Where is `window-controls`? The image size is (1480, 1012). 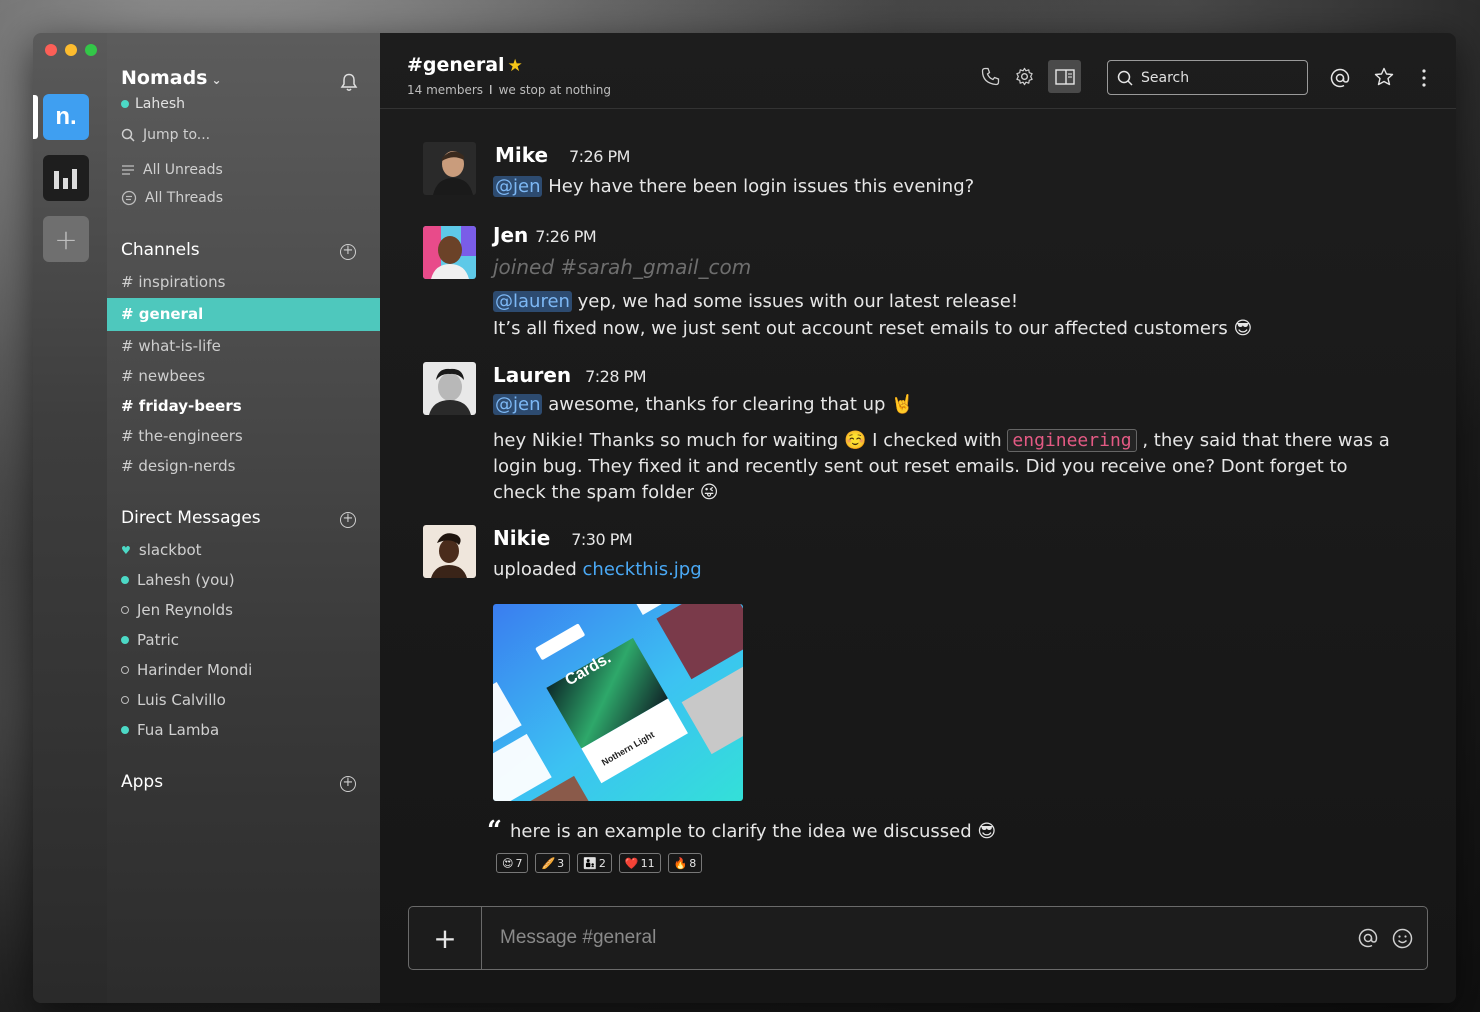 window-controls is located at coordinates (71, 50).